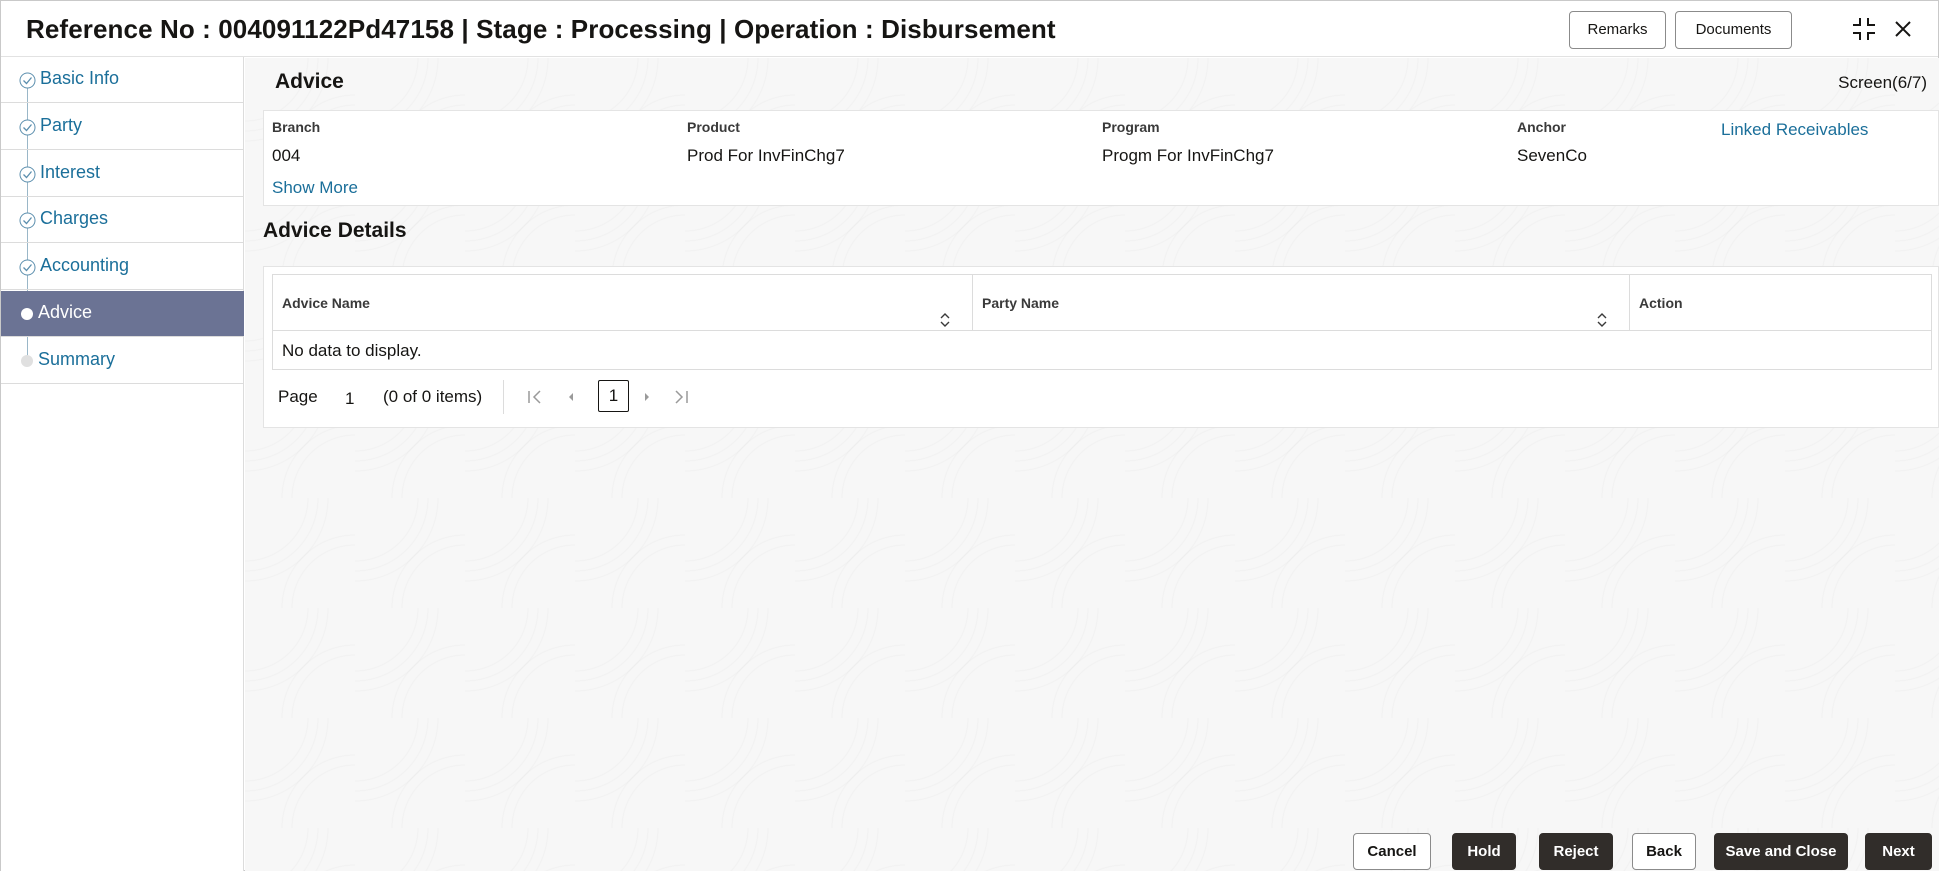 Image resolution: width=1939 pixels, height=871 pixels. What do you see at coordinates (298, 396) in the screenshot?
I see `page-label: Page` at bounding box center [298, 396].